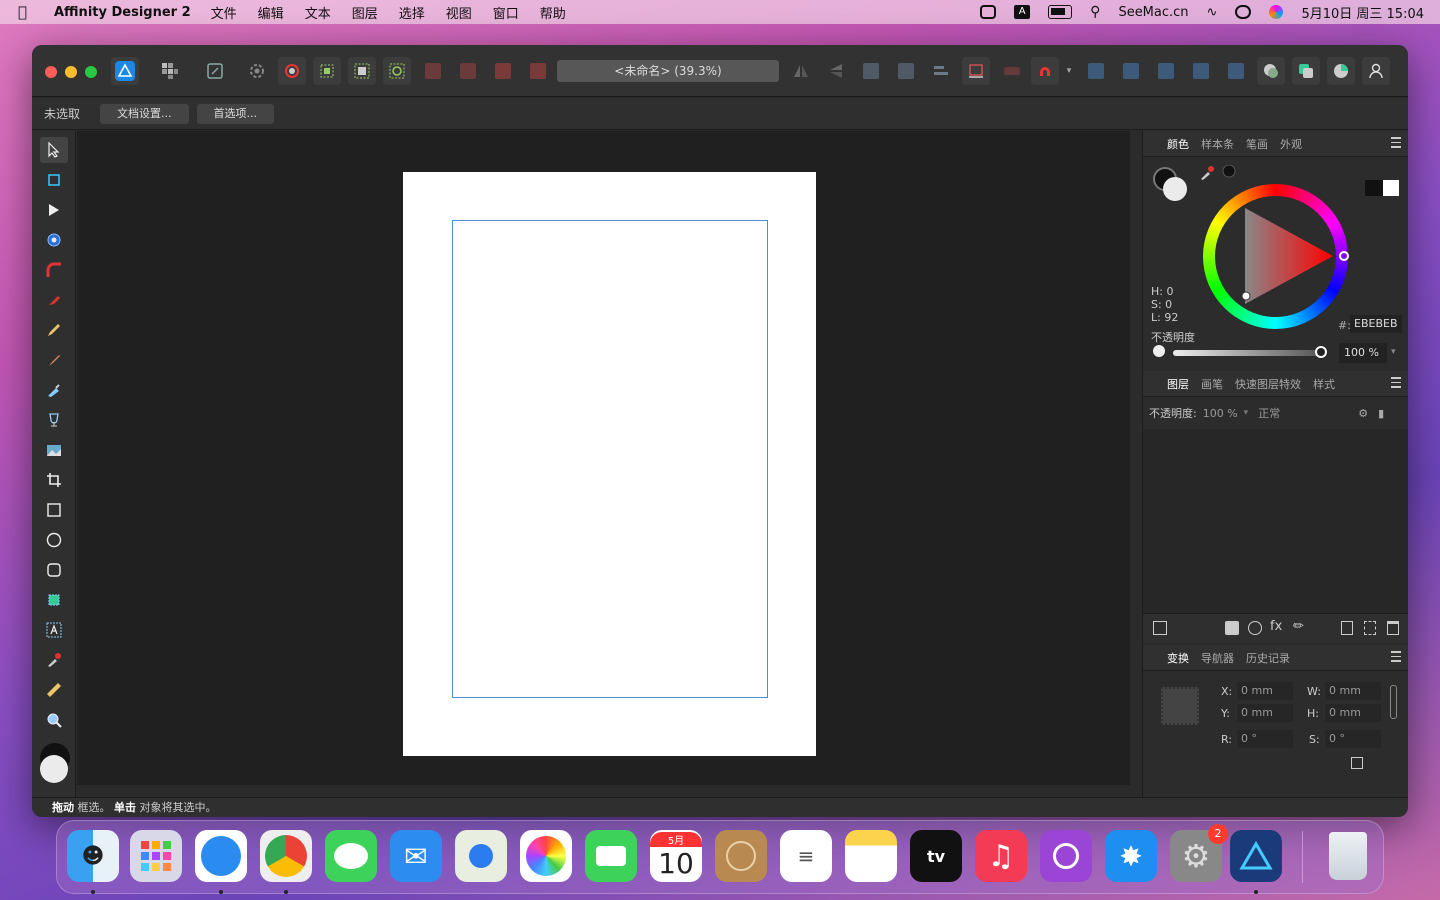 This screenshot has width=1440, height=900. I want to click on chevron-down-icon: ▾, so click(1246, 413).